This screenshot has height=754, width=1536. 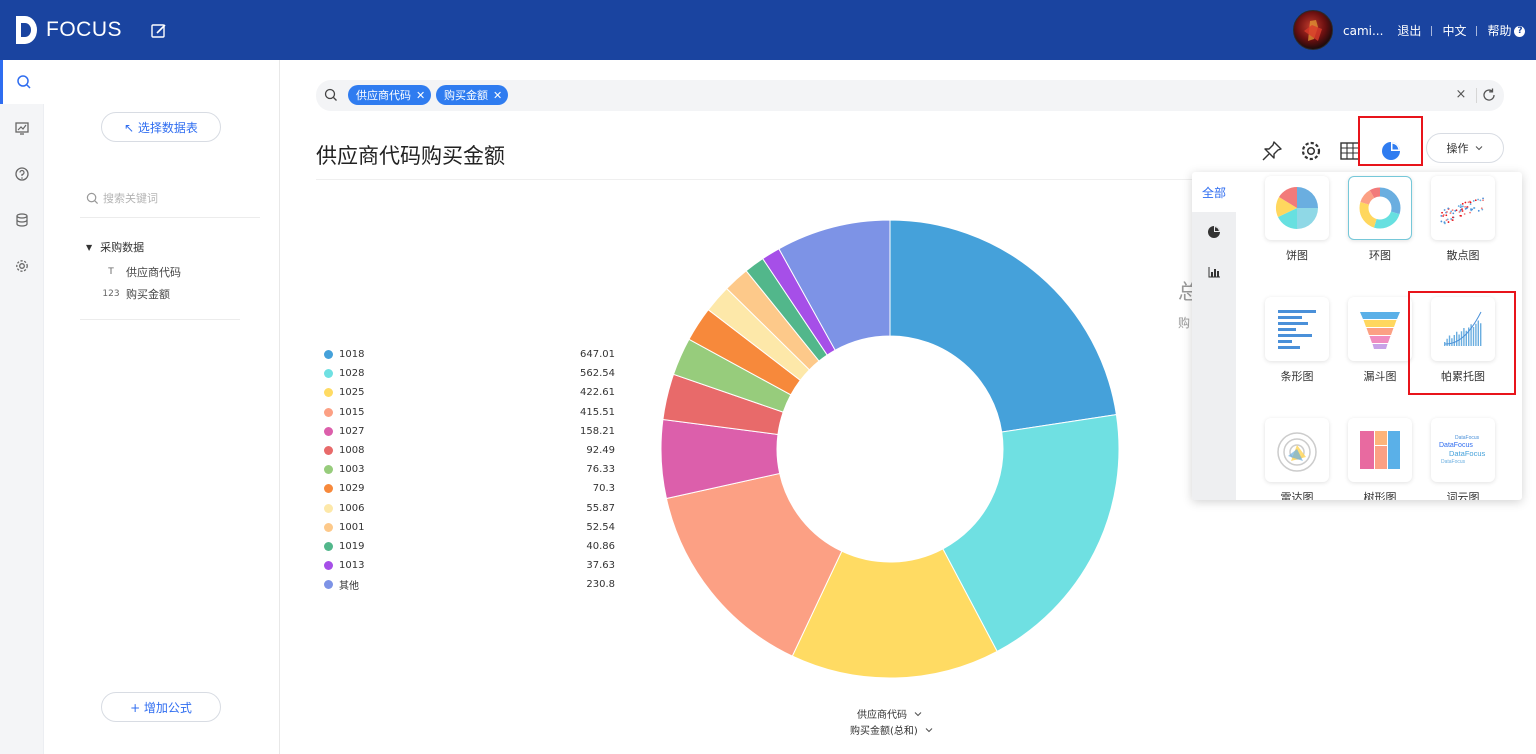 What do you see at coordinates (153, 272) in the screenshot?
I see `field-label: 供应商代码` at bounding box center [153, 272].